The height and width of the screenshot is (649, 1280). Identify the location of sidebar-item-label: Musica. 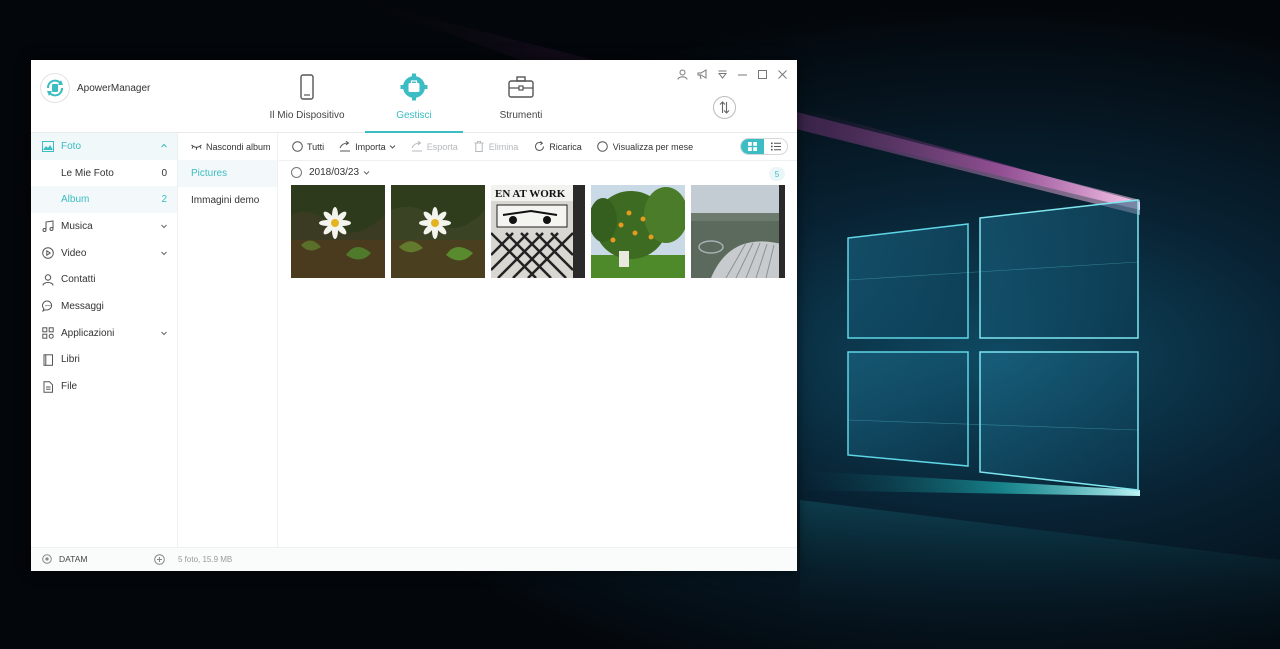
(77, 226).